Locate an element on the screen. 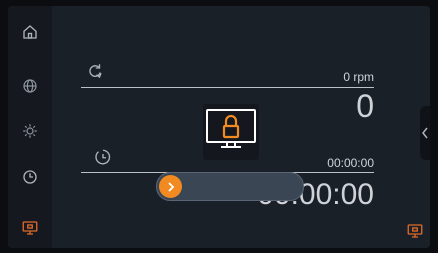 This screenshot has width=438, height=253. speed-unit-label: 0 rpm is located at coordinates (358, 77).